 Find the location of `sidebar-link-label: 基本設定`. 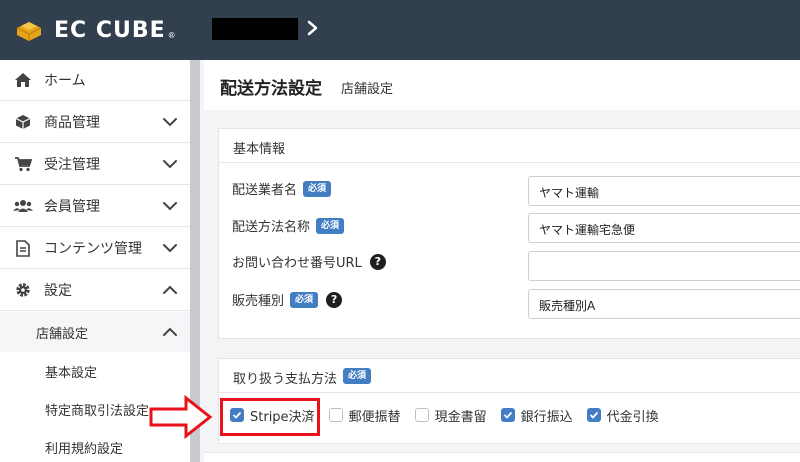

sidebar-link-label: 基本設定 is located at coordinates (71, 373).